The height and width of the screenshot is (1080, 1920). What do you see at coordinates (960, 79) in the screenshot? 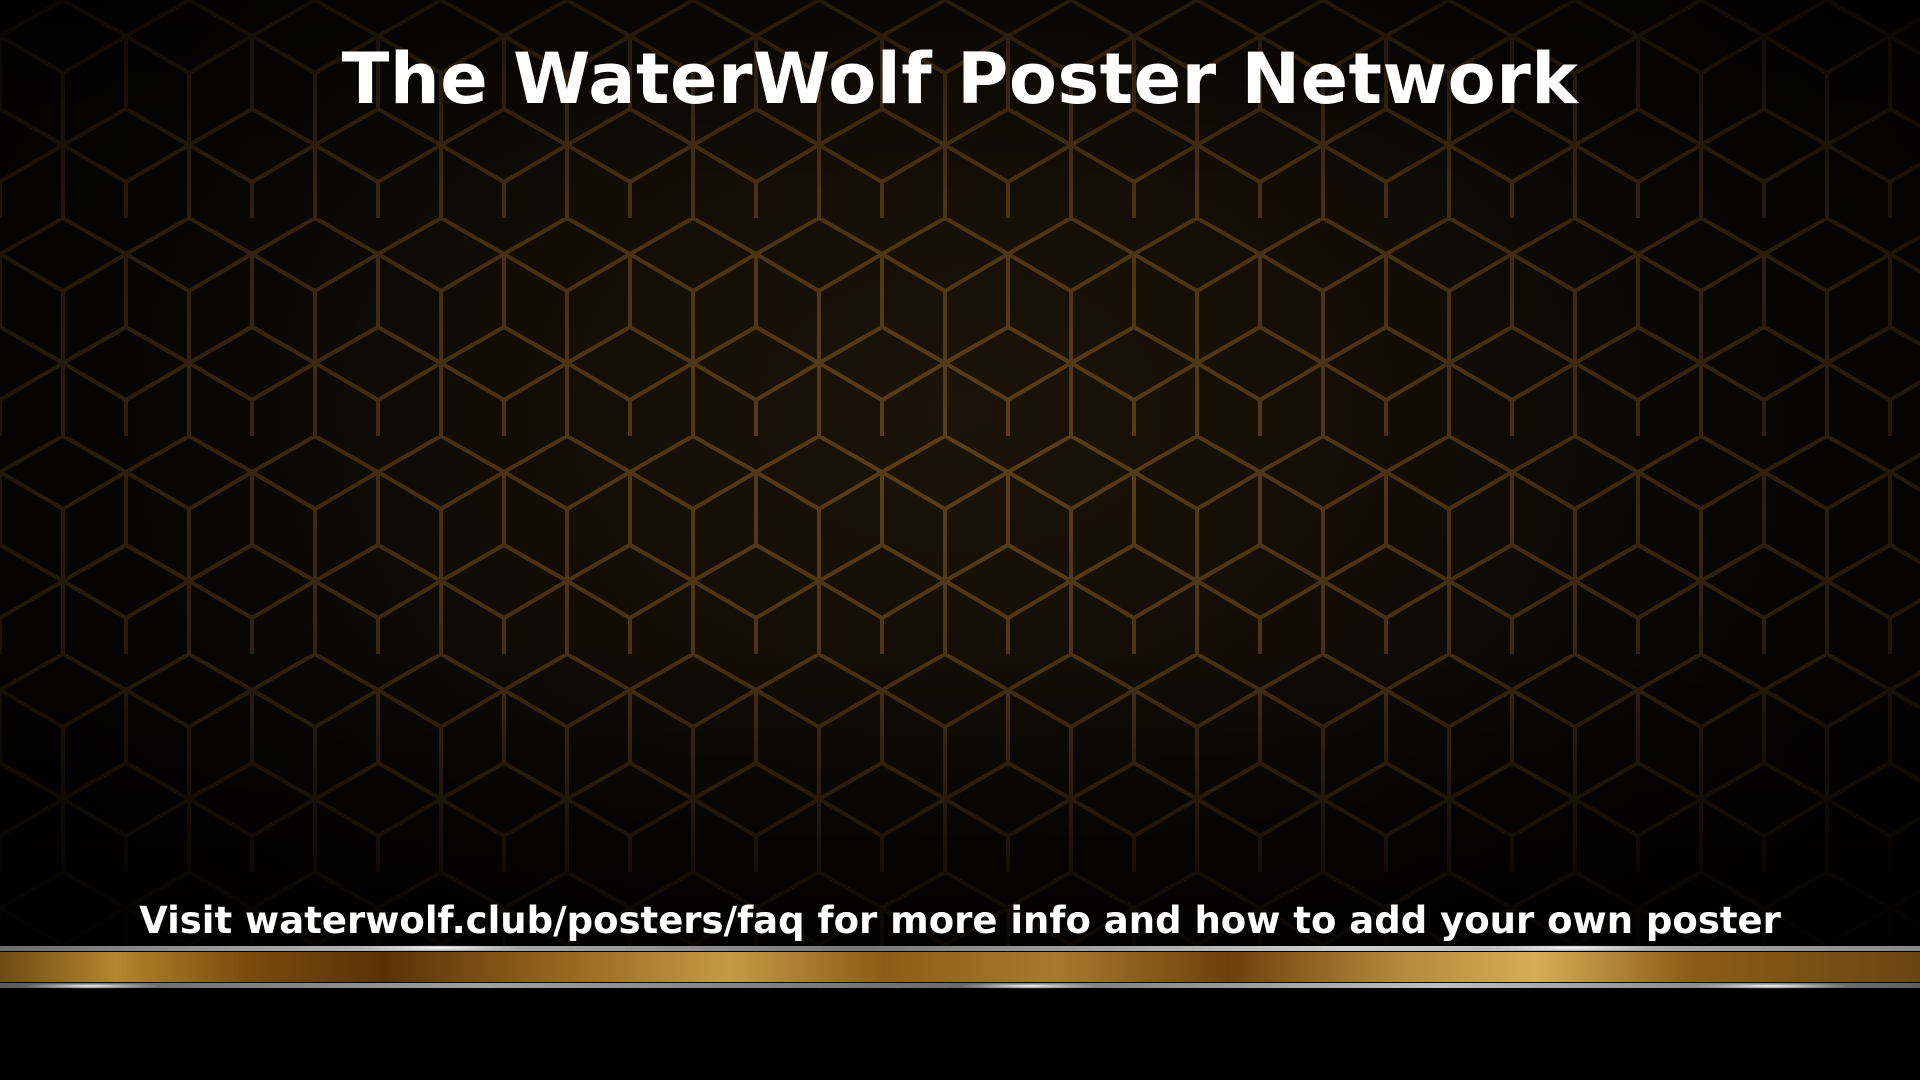
I see `poster-title: The WaterWolf Poster Network` at bounding box center [960, 79].